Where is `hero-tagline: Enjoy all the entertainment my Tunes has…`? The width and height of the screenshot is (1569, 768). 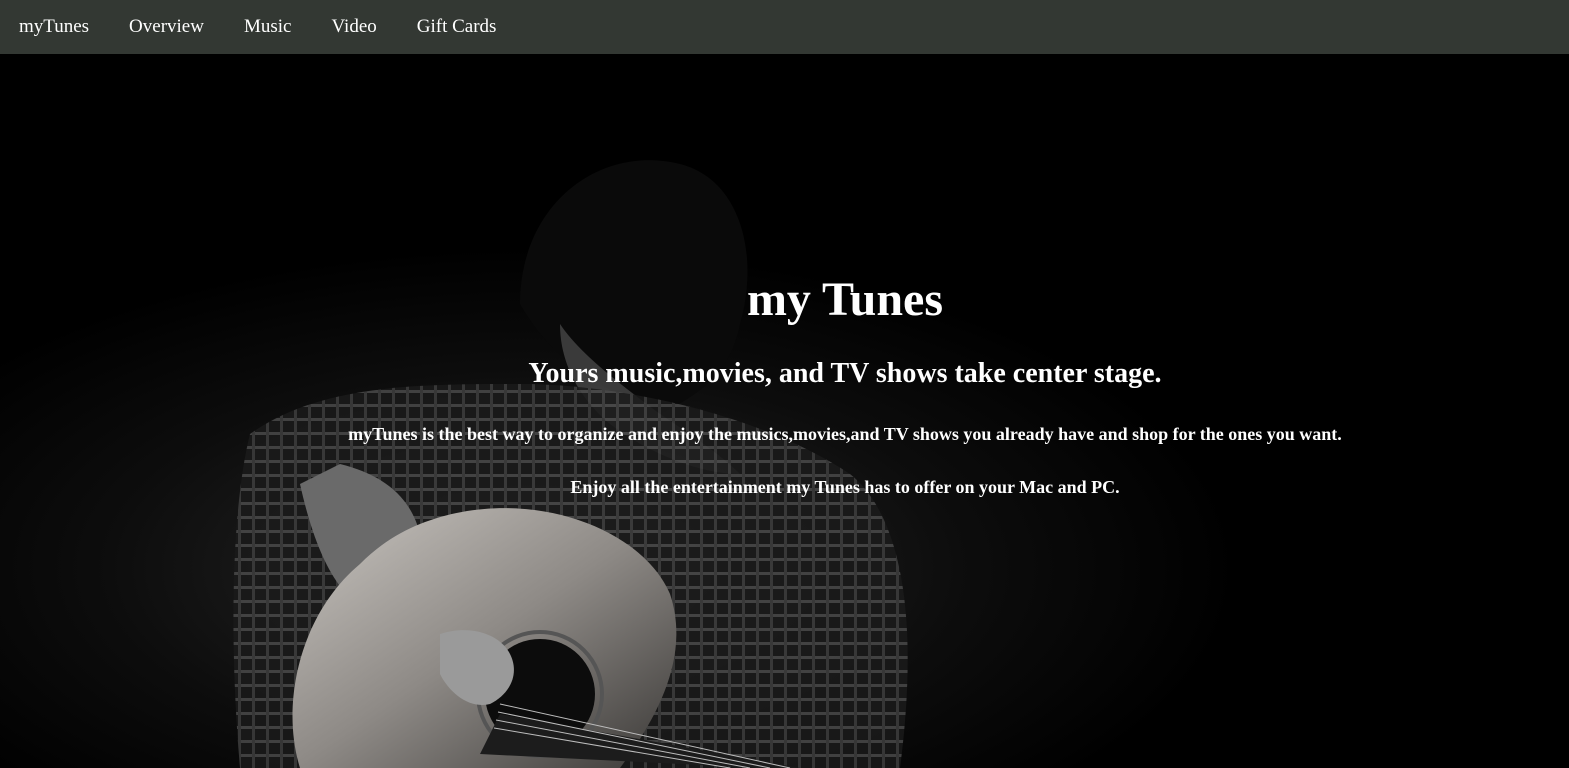 hero-tagline: Enjoy all the entertainment my Tunes has… is located at coordinates (845, 487).